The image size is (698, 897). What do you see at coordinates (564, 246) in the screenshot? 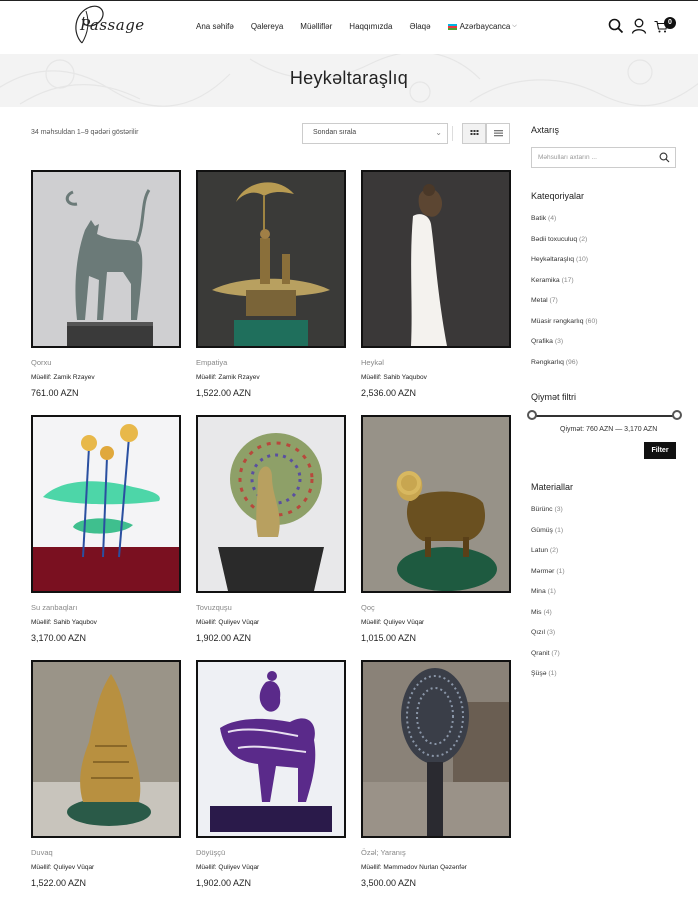
I see `category-item: Bədii toxuculuq (2)` at bounding box center [564, 246].